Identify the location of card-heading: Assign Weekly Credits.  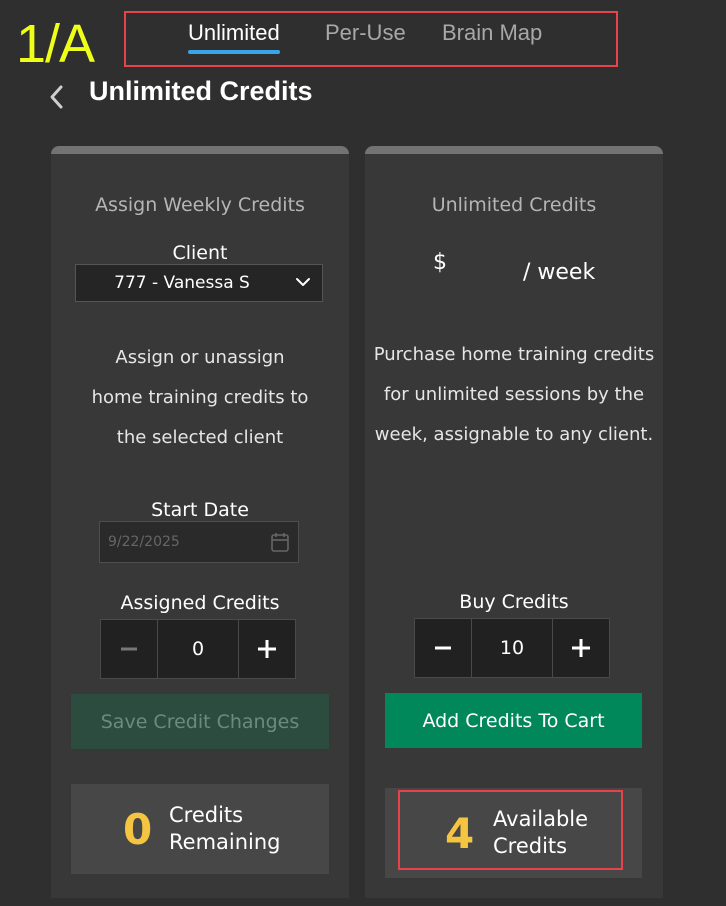
(200, 205).